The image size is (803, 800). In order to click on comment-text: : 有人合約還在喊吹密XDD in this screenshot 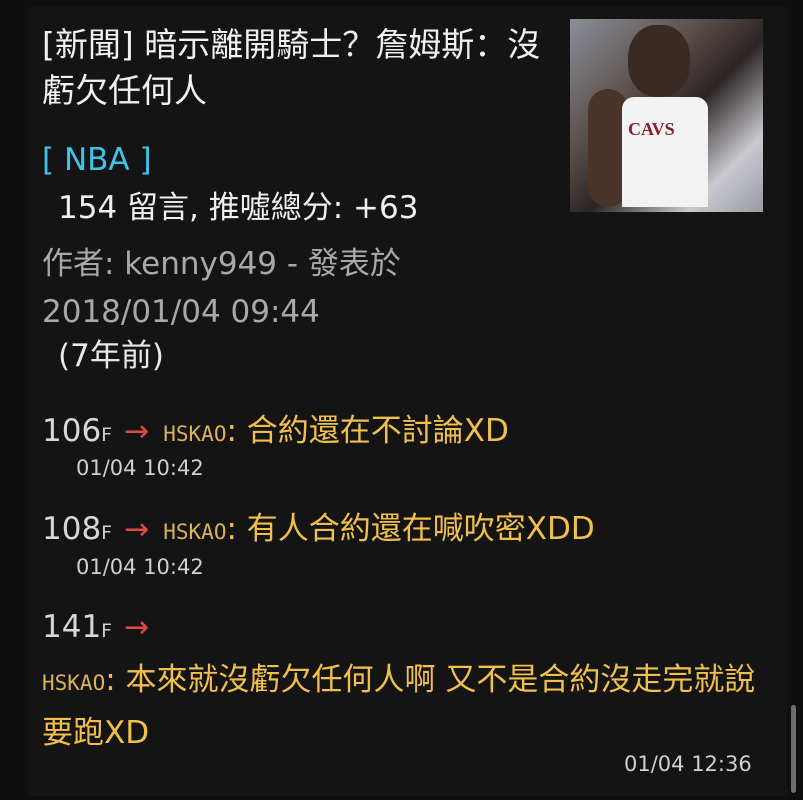, I will do `click(410, 529)`.